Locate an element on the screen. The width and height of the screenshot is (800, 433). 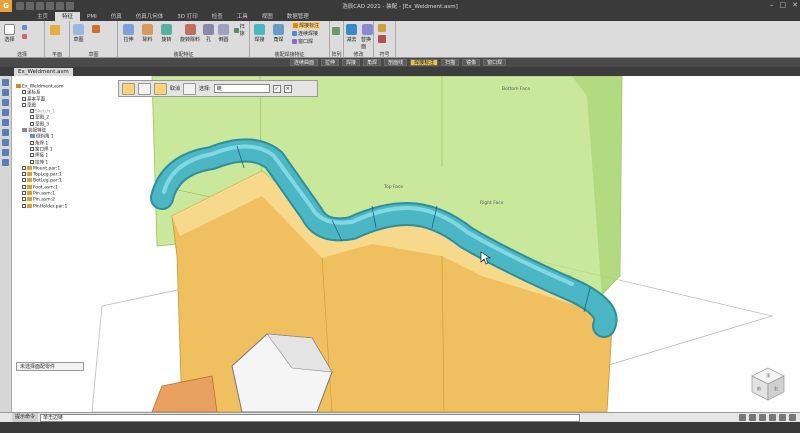
app-logo: G is located at coordinates (6, 6).